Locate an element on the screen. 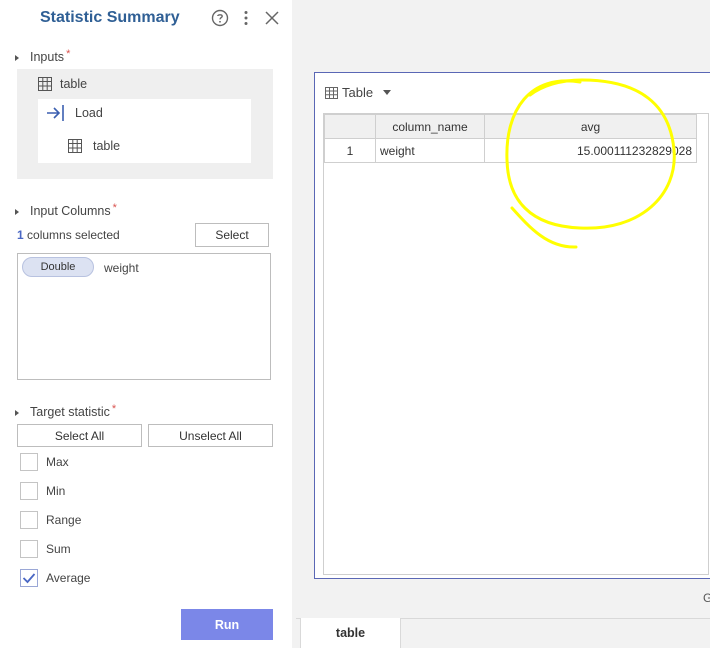  inputs-section-label: Inputs * is located at coordinates (50, 56).